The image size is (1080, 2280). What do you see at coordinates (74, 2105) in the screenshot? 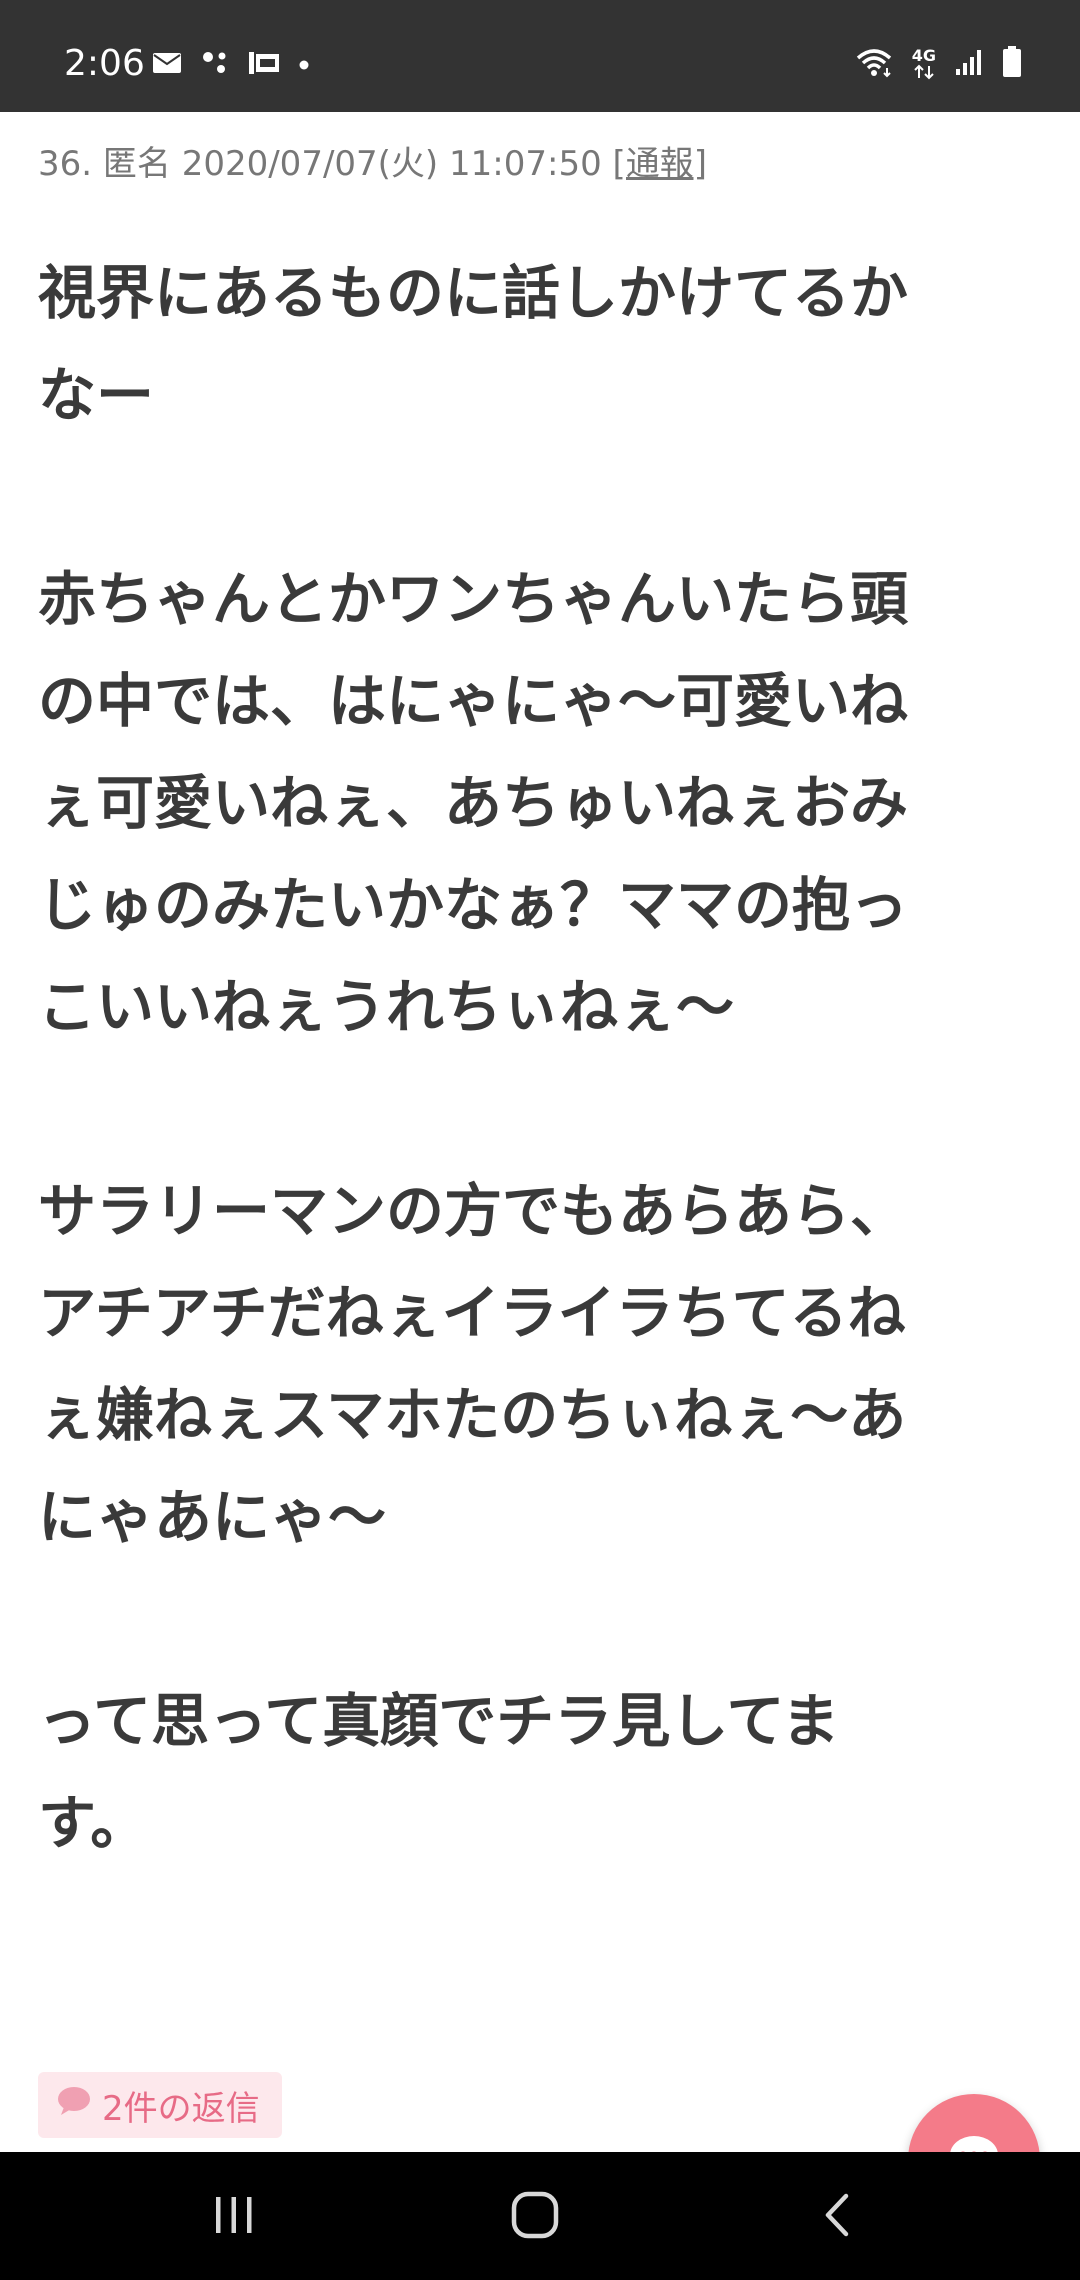
I see `speech-bubble-icon` at bounding box center [74, 2105].